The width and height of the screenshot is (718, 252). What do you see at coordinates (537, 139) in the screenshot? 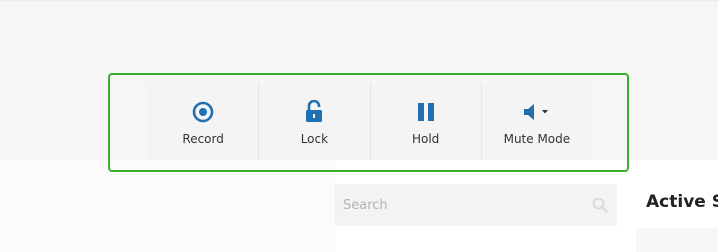
I see `mute-mode-label: Mute Mode` at bounding box center [537, 139].